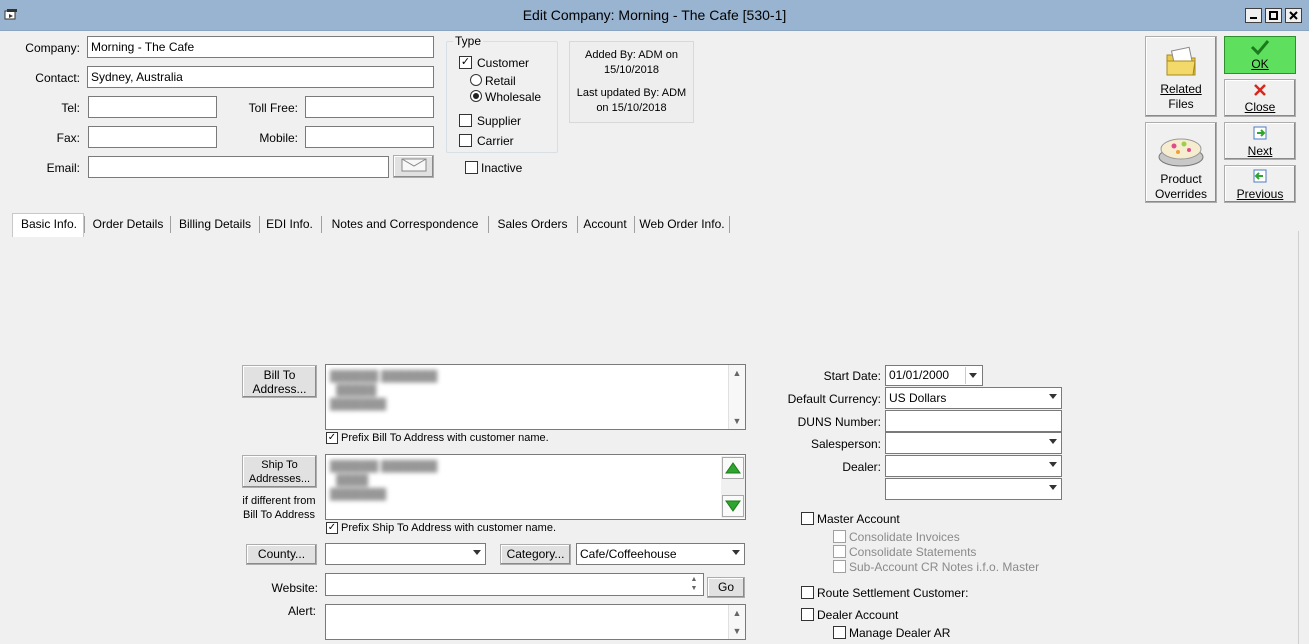 Image resolution: width=1309 pixels, height=644 pixels. What do you see at coordinates (465, 140) in the screenshot?
I see `carrier-checkbox` at bounding box center [465, 140].